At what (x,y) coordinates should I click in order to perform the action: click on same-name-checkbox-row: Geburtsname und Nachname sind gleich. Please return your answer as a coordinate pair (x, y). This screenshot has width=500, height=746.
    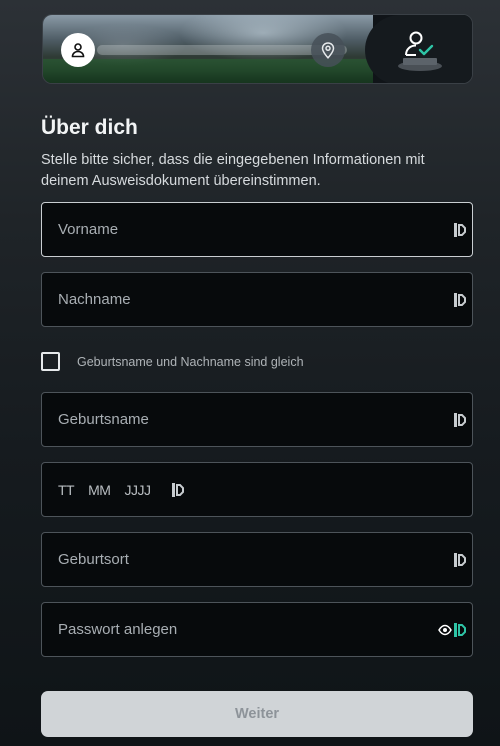
    Looking at the image, I should click on (172, 361).